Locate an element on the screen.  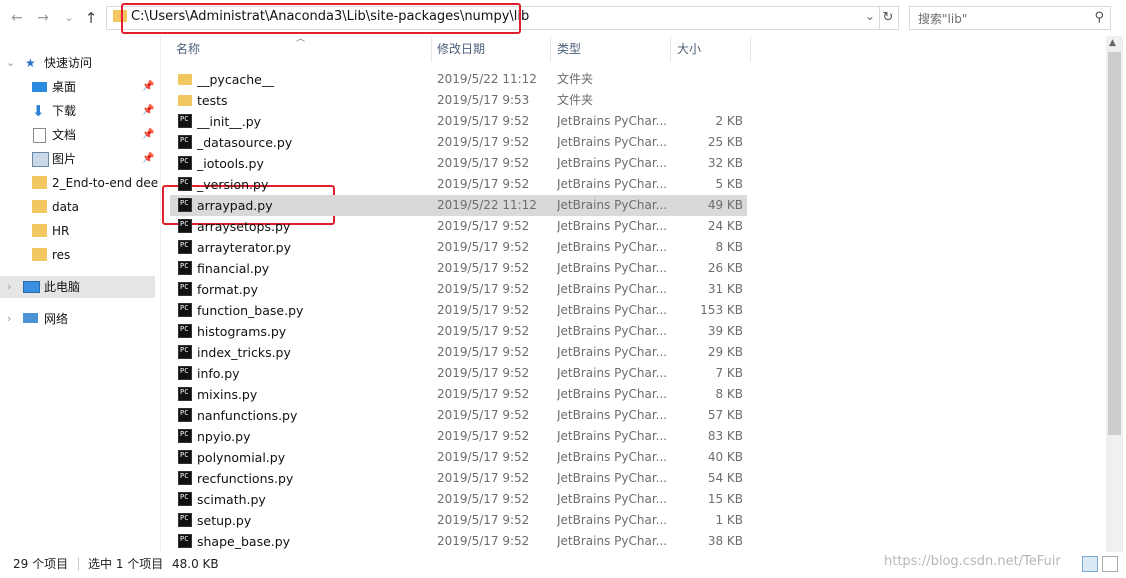
pin-icon: 📌 is located at coordinates (148, 134).